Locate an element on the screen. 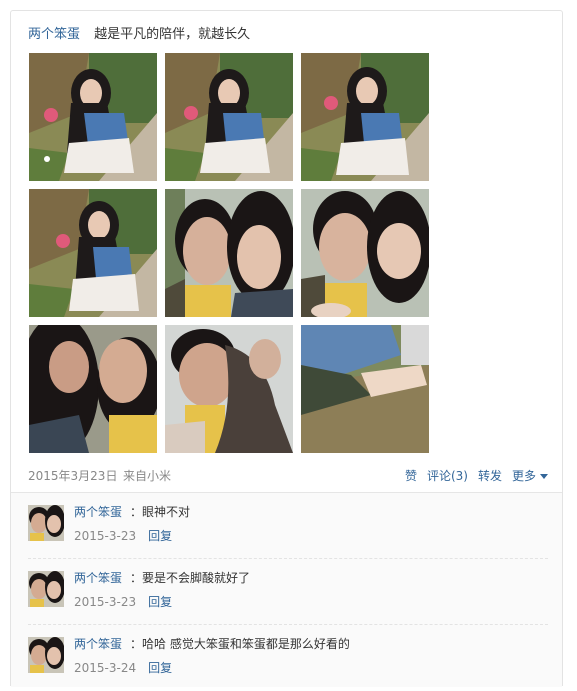 The height and width of the screenshot is (691, 577). comment-meta: 2015-3-24 回复 is located at coordinates (123, 667).